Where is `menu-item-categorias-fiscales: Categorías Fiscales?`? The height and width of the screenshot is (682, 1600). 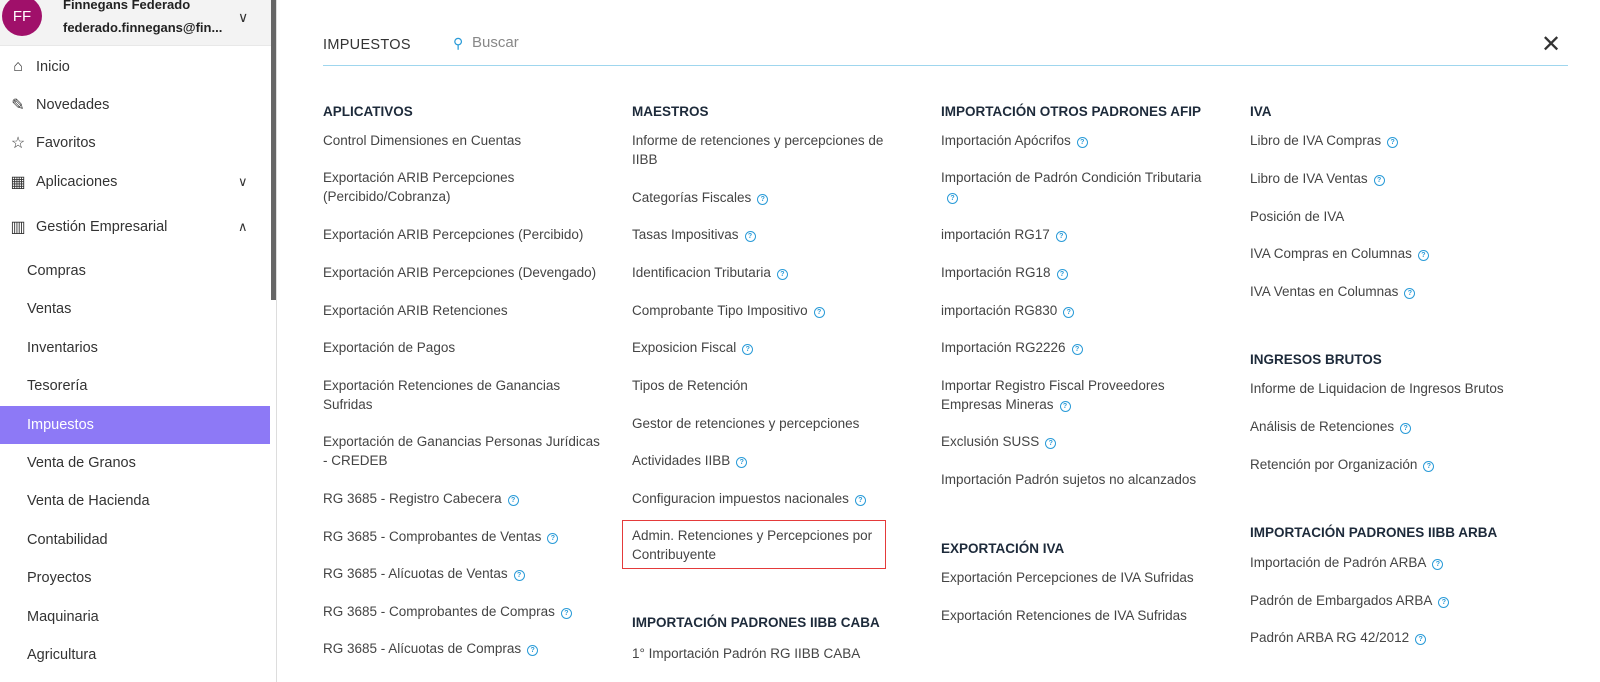
menu-item-categorias-fiscales: Categorías Fiscales? is located at coordinates (764, 197).